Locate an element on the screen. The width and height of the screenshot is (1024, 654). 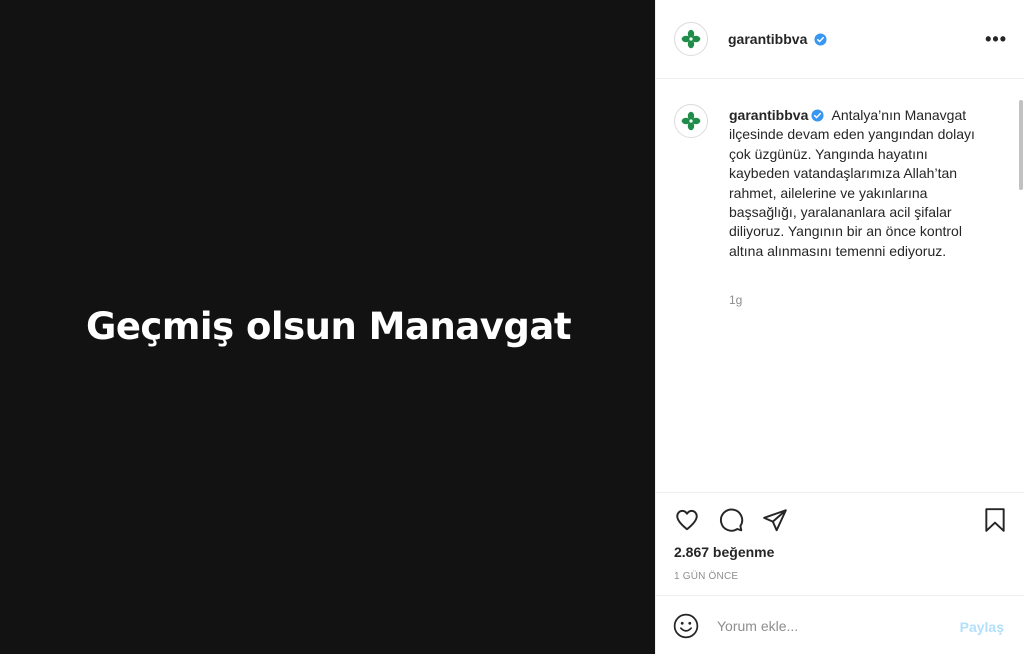
scrollbar is located at coordinates (1021, 145).